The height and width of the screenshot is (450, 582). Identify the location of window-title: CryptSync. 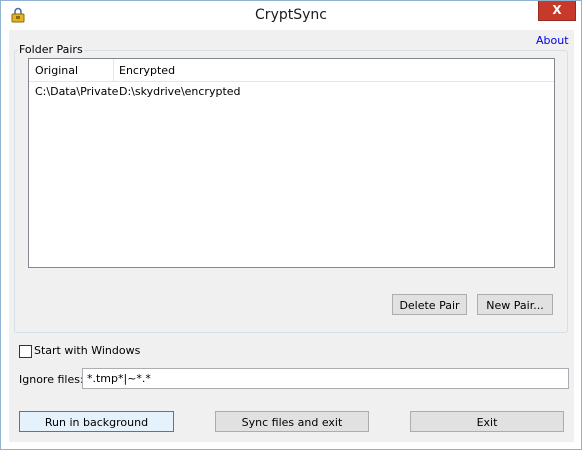
(291, 15).